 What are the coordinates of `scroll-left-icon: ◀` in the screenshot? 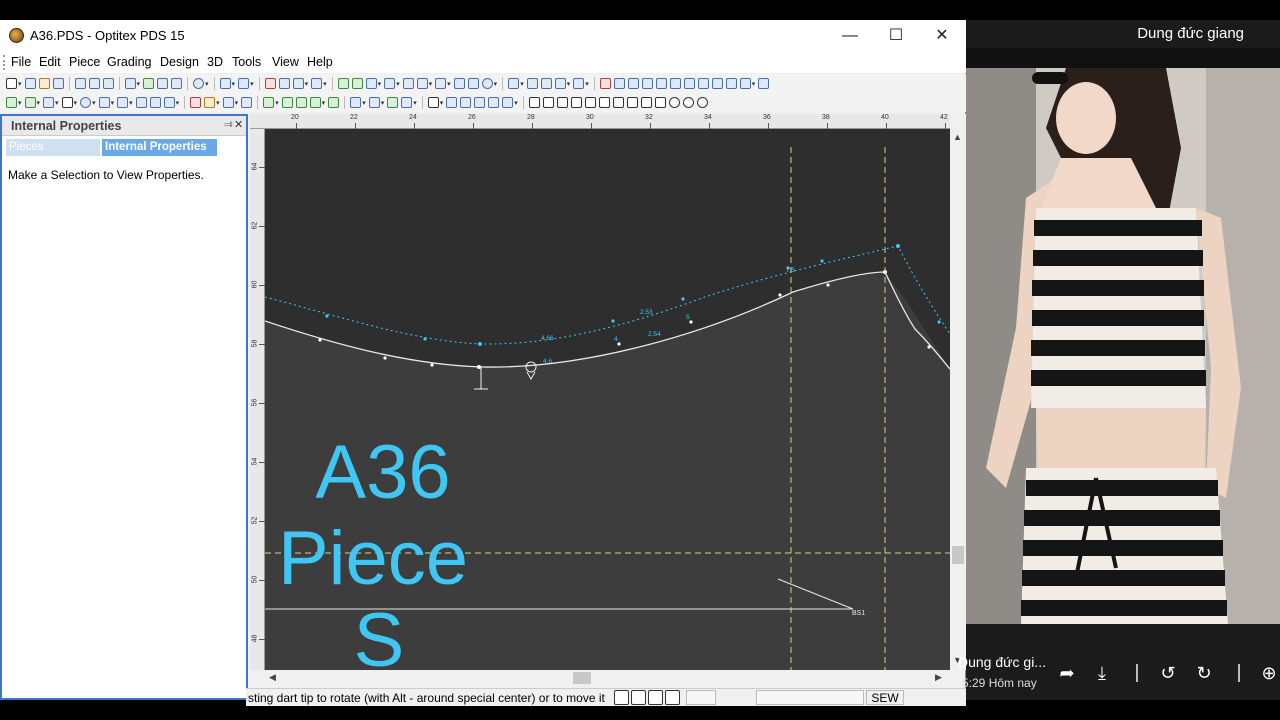 It's located at (272, 677).